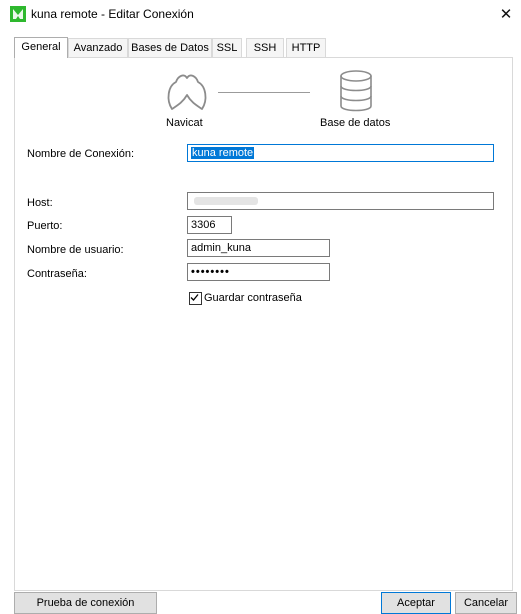  What do you see at coordinates (98, 47) in the screenshot?
I see `tab-avanzado: Avanzado` at bounding box center [98, 47].